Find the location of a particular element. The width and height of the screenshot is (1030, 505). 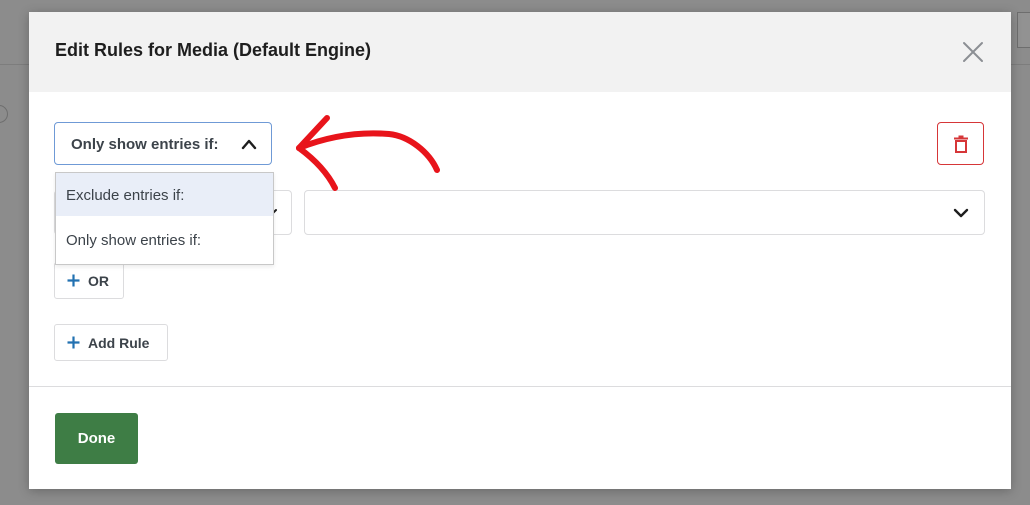

or-button: OR is located at coordinates (89, 280).